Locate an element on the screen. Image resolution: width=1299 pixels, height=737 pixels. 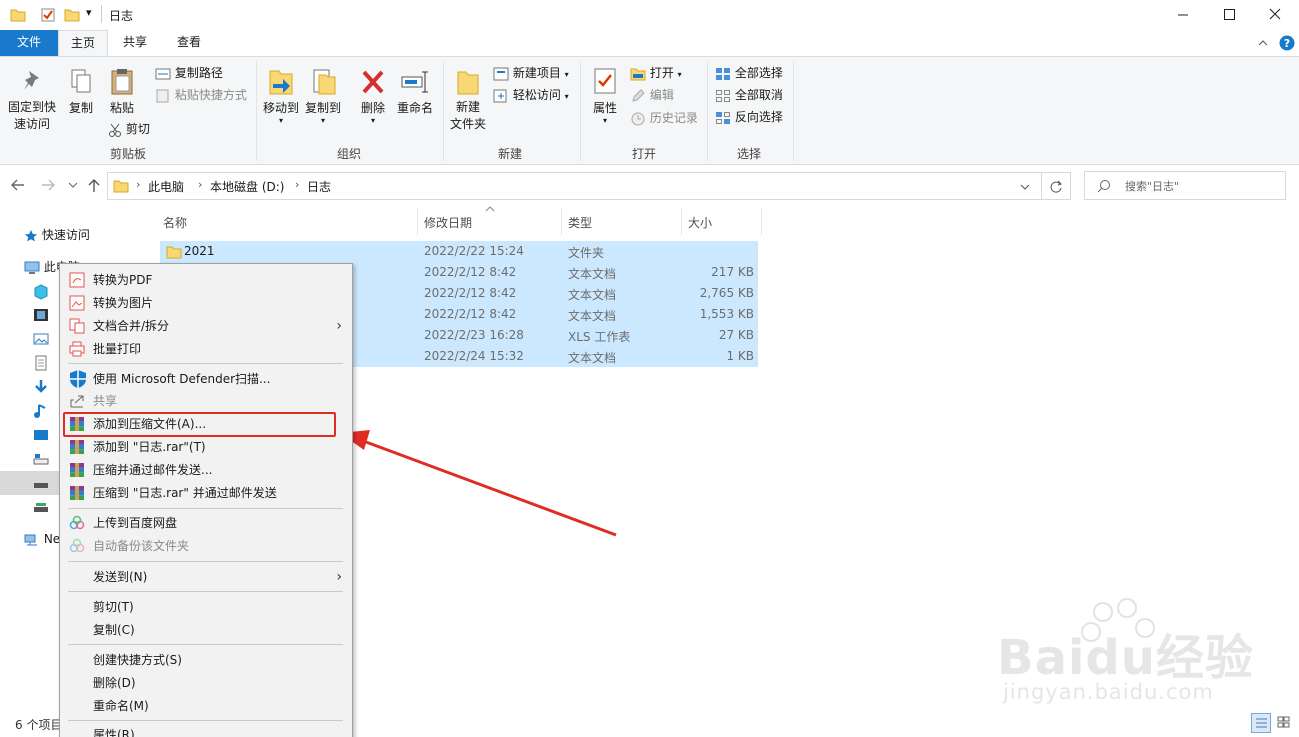
cut-button: 剪切 is located at coordinates (129, 128).